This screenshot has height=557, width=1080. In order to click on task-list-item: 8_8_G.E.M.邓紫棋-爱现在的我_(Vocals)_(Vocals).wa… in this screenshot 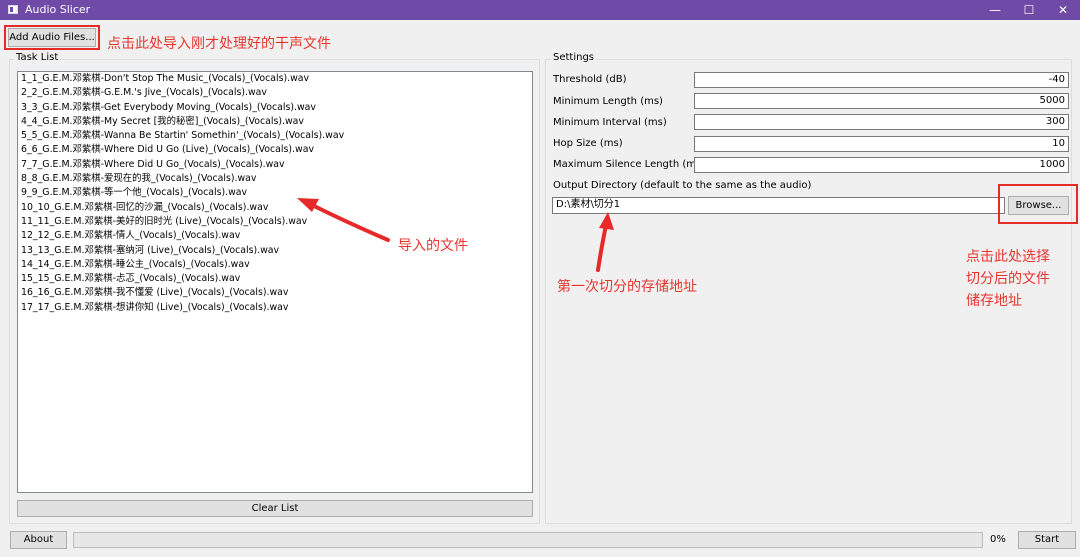, I will do `click(275, 179)`.